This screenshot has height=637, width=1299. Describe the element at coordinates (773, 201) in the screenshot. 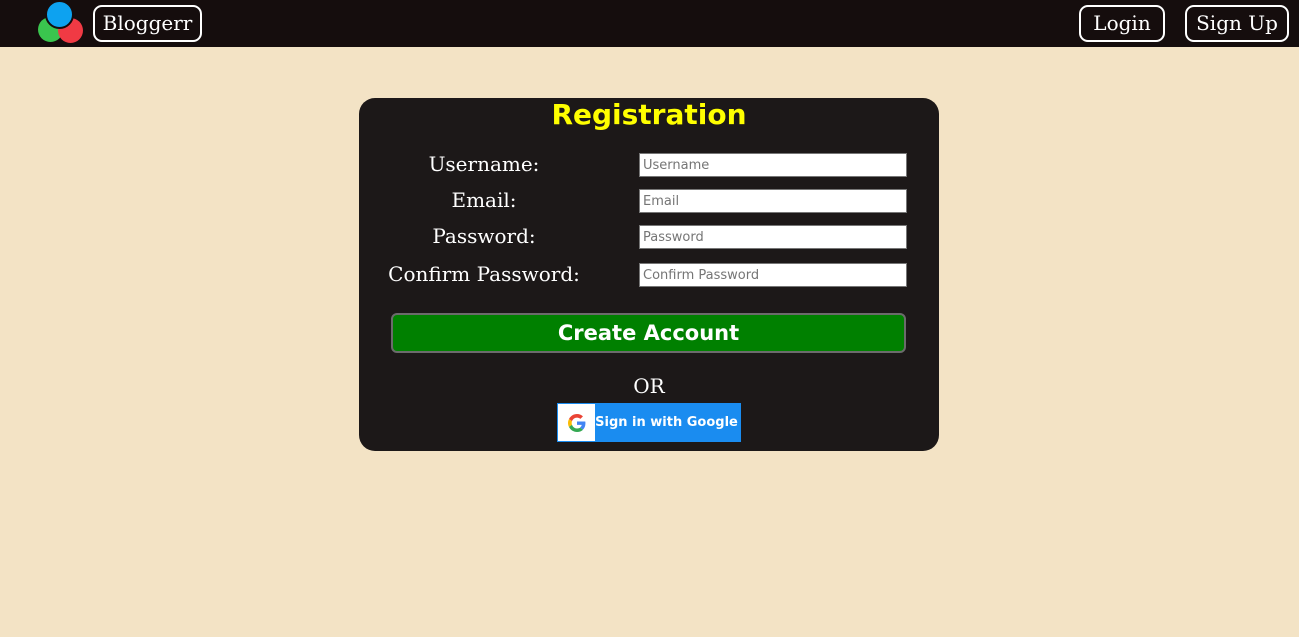

I see `email-input` at that location.